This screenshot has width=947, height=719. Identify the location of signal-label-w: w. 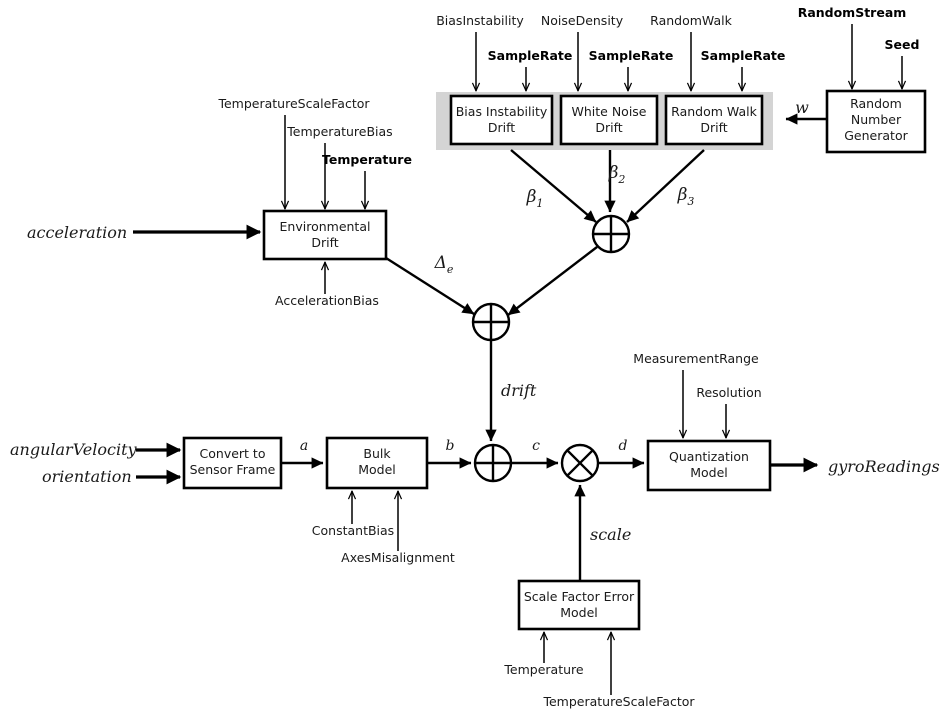
(802, 107).